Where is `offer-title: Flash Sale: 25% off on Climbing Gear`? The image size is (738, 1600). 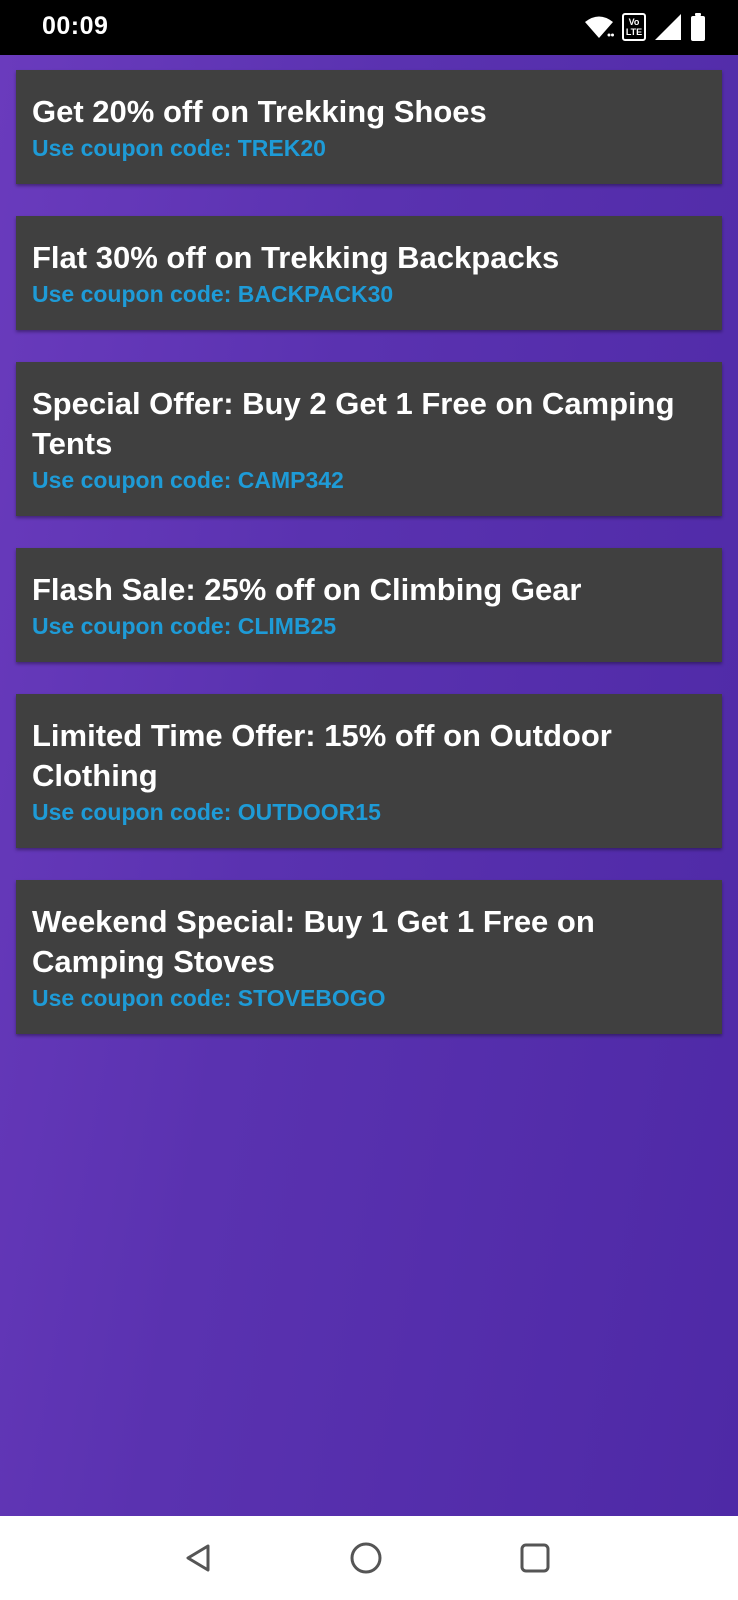 offer-title: Flash Sale: 25% off on Climbing Gear is located at coordinates (307, 589).